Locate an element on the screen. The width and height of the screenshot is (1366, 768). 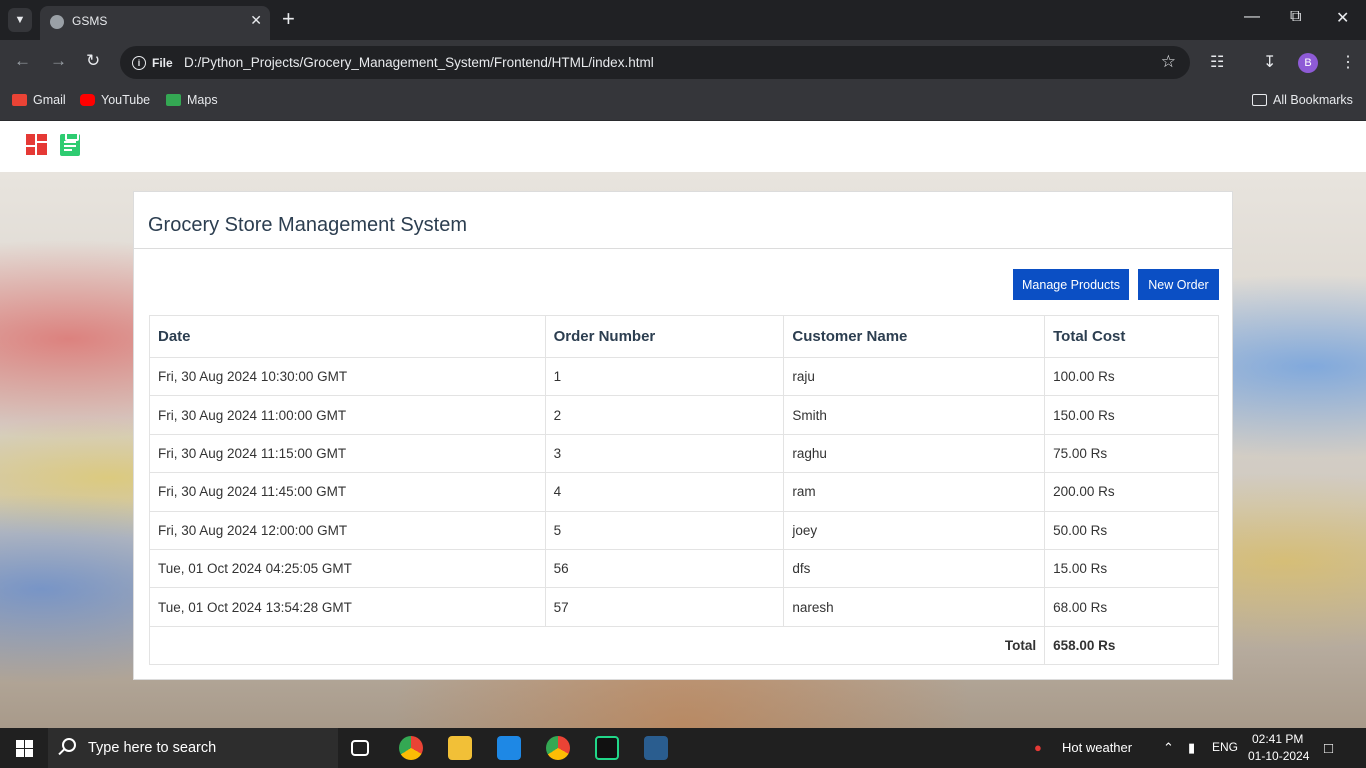
file-explorer-icon is located at coordinates (460, 748).